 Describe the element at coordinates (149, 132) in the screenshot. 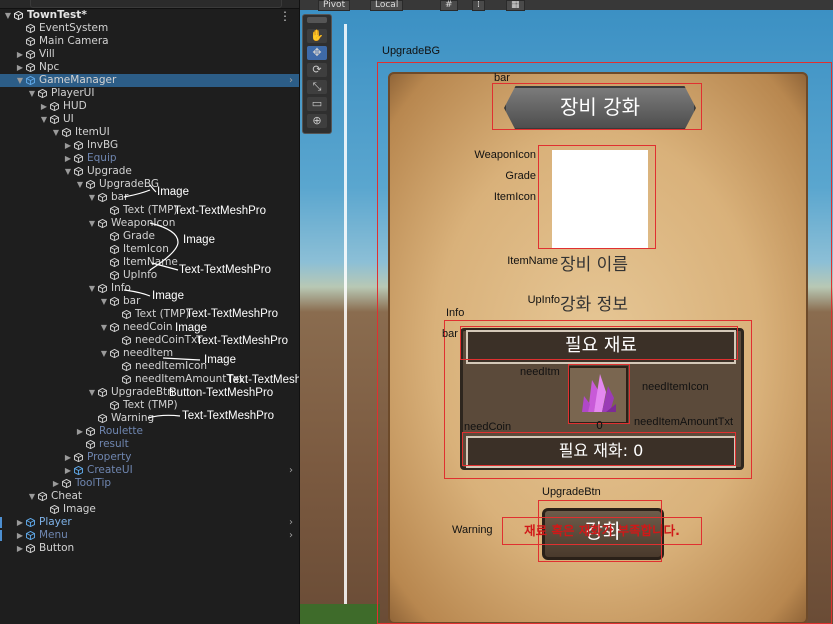

I see `hierarchy-row: ▼ ItemUI` at that location.